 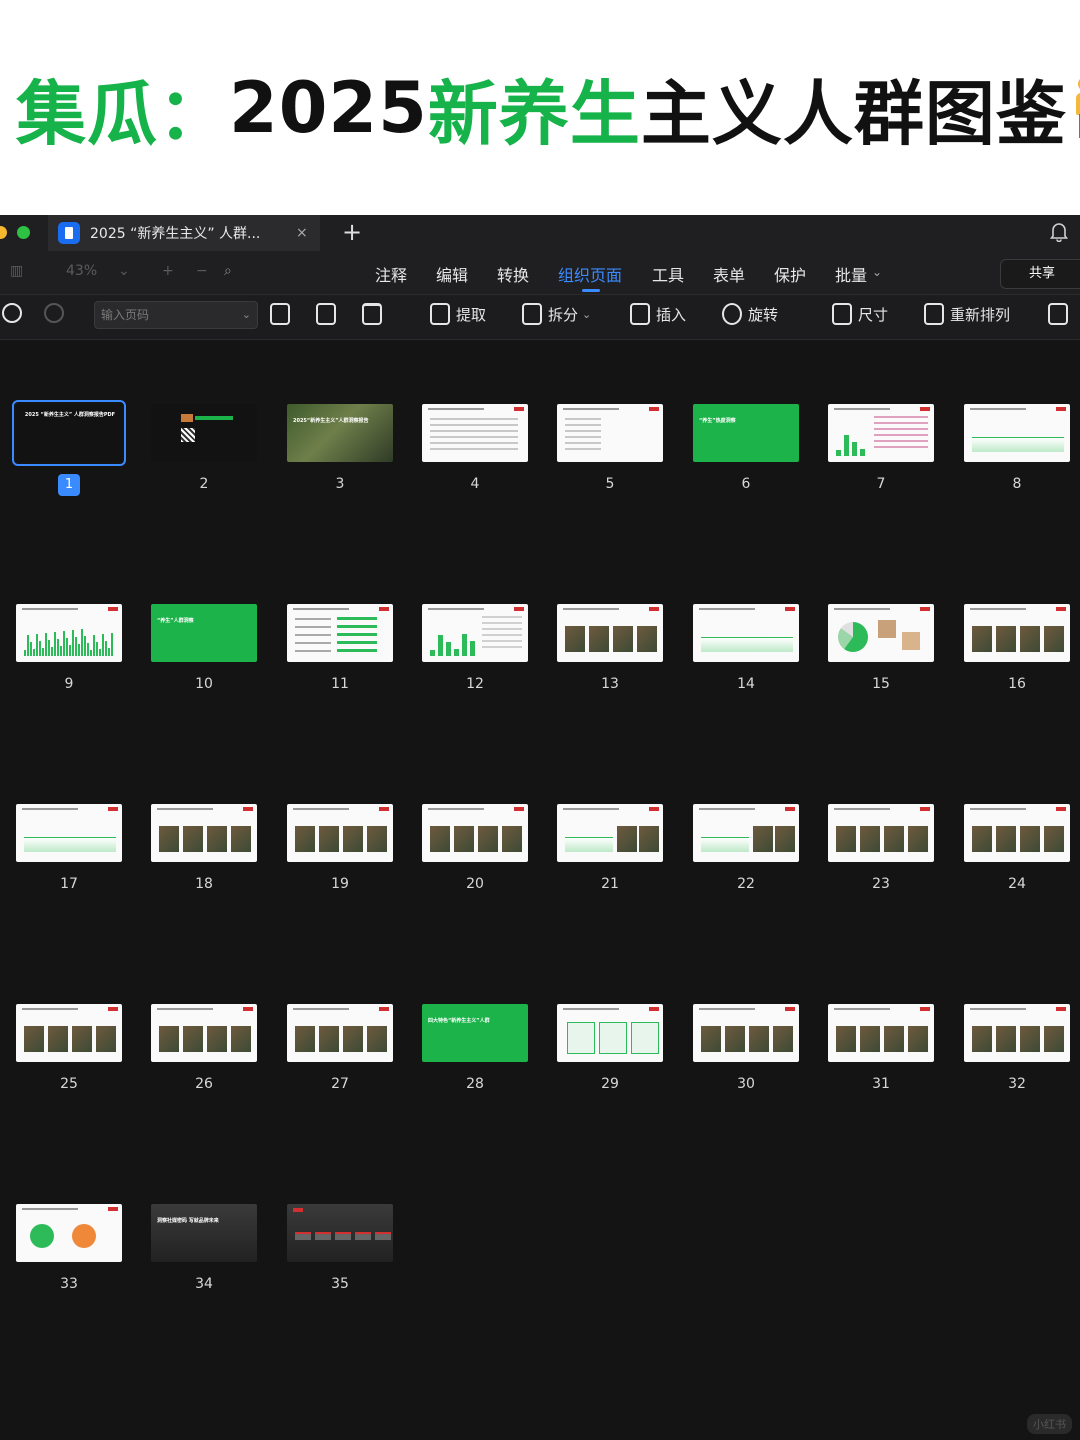 What do you see at coordinates (475, 484) in the screenshot?
I see `page-number-label: 4` at bounding box center [475, 484].